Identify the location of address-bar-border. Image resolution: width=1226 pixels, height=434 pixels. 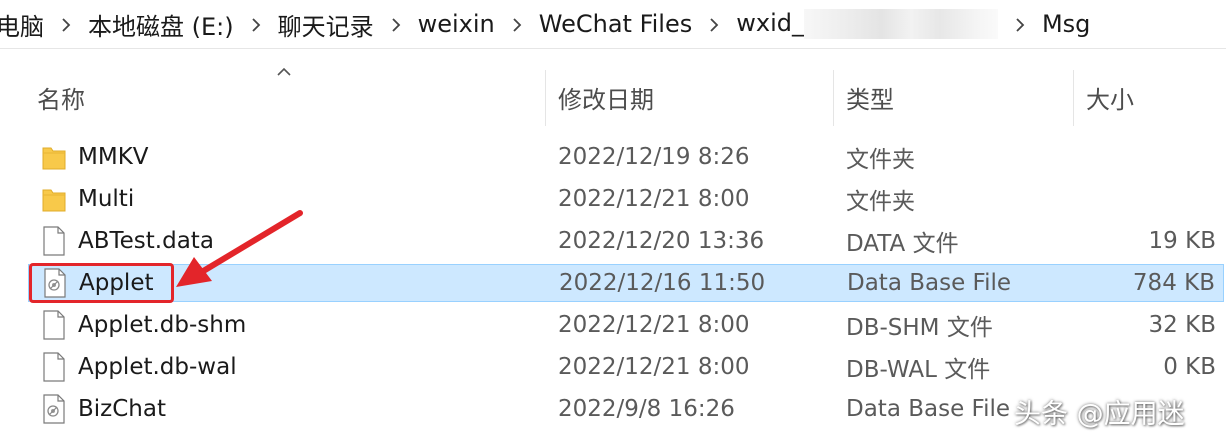
(613, 48).